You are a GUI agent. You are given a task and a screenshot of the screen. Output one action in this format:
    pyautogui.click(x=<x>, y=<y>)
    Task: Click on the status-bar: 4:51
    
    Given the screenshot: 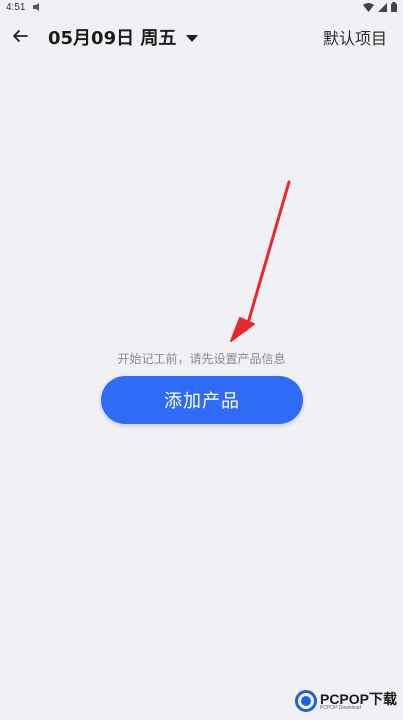 What is the action you would take?
    pyautogui.click(x=201, y=8)
    